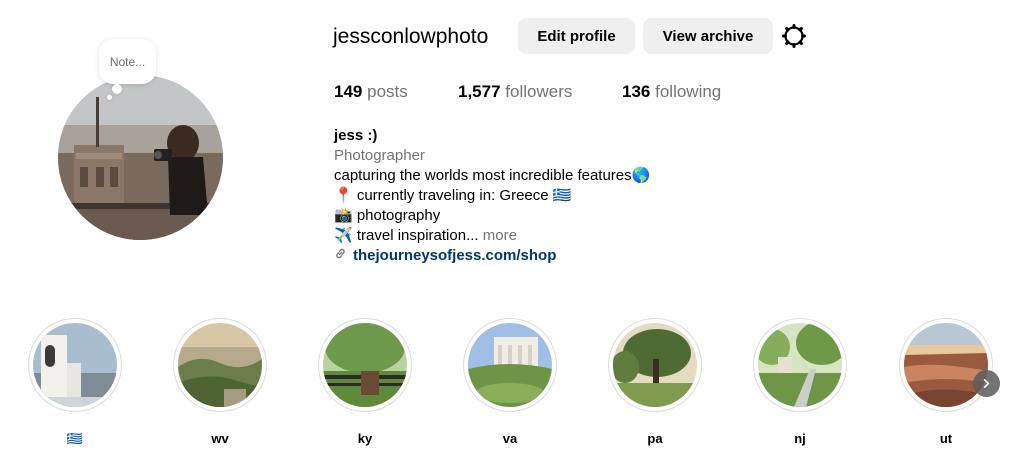 This screenshot has width=1024, height=471. What do you see at coordinates (636, 91) in the screenshot?
I see `following-count: 136` at bounding box center [636, 91].